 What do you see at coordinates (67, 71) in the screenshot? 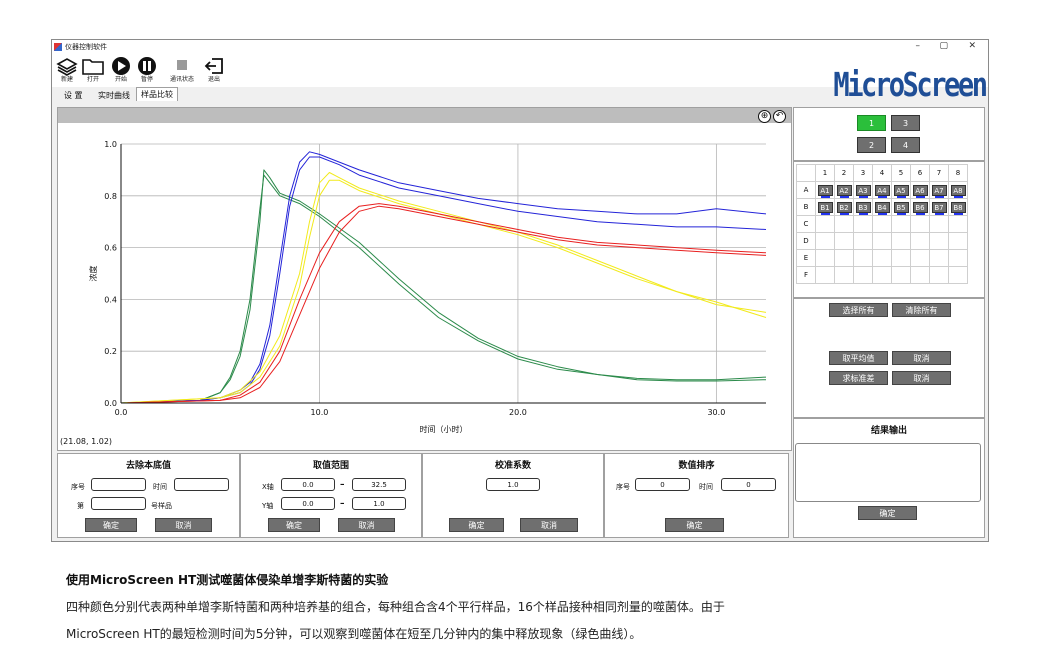
I see `new-button: 新建` at bounding box center [67, 71].